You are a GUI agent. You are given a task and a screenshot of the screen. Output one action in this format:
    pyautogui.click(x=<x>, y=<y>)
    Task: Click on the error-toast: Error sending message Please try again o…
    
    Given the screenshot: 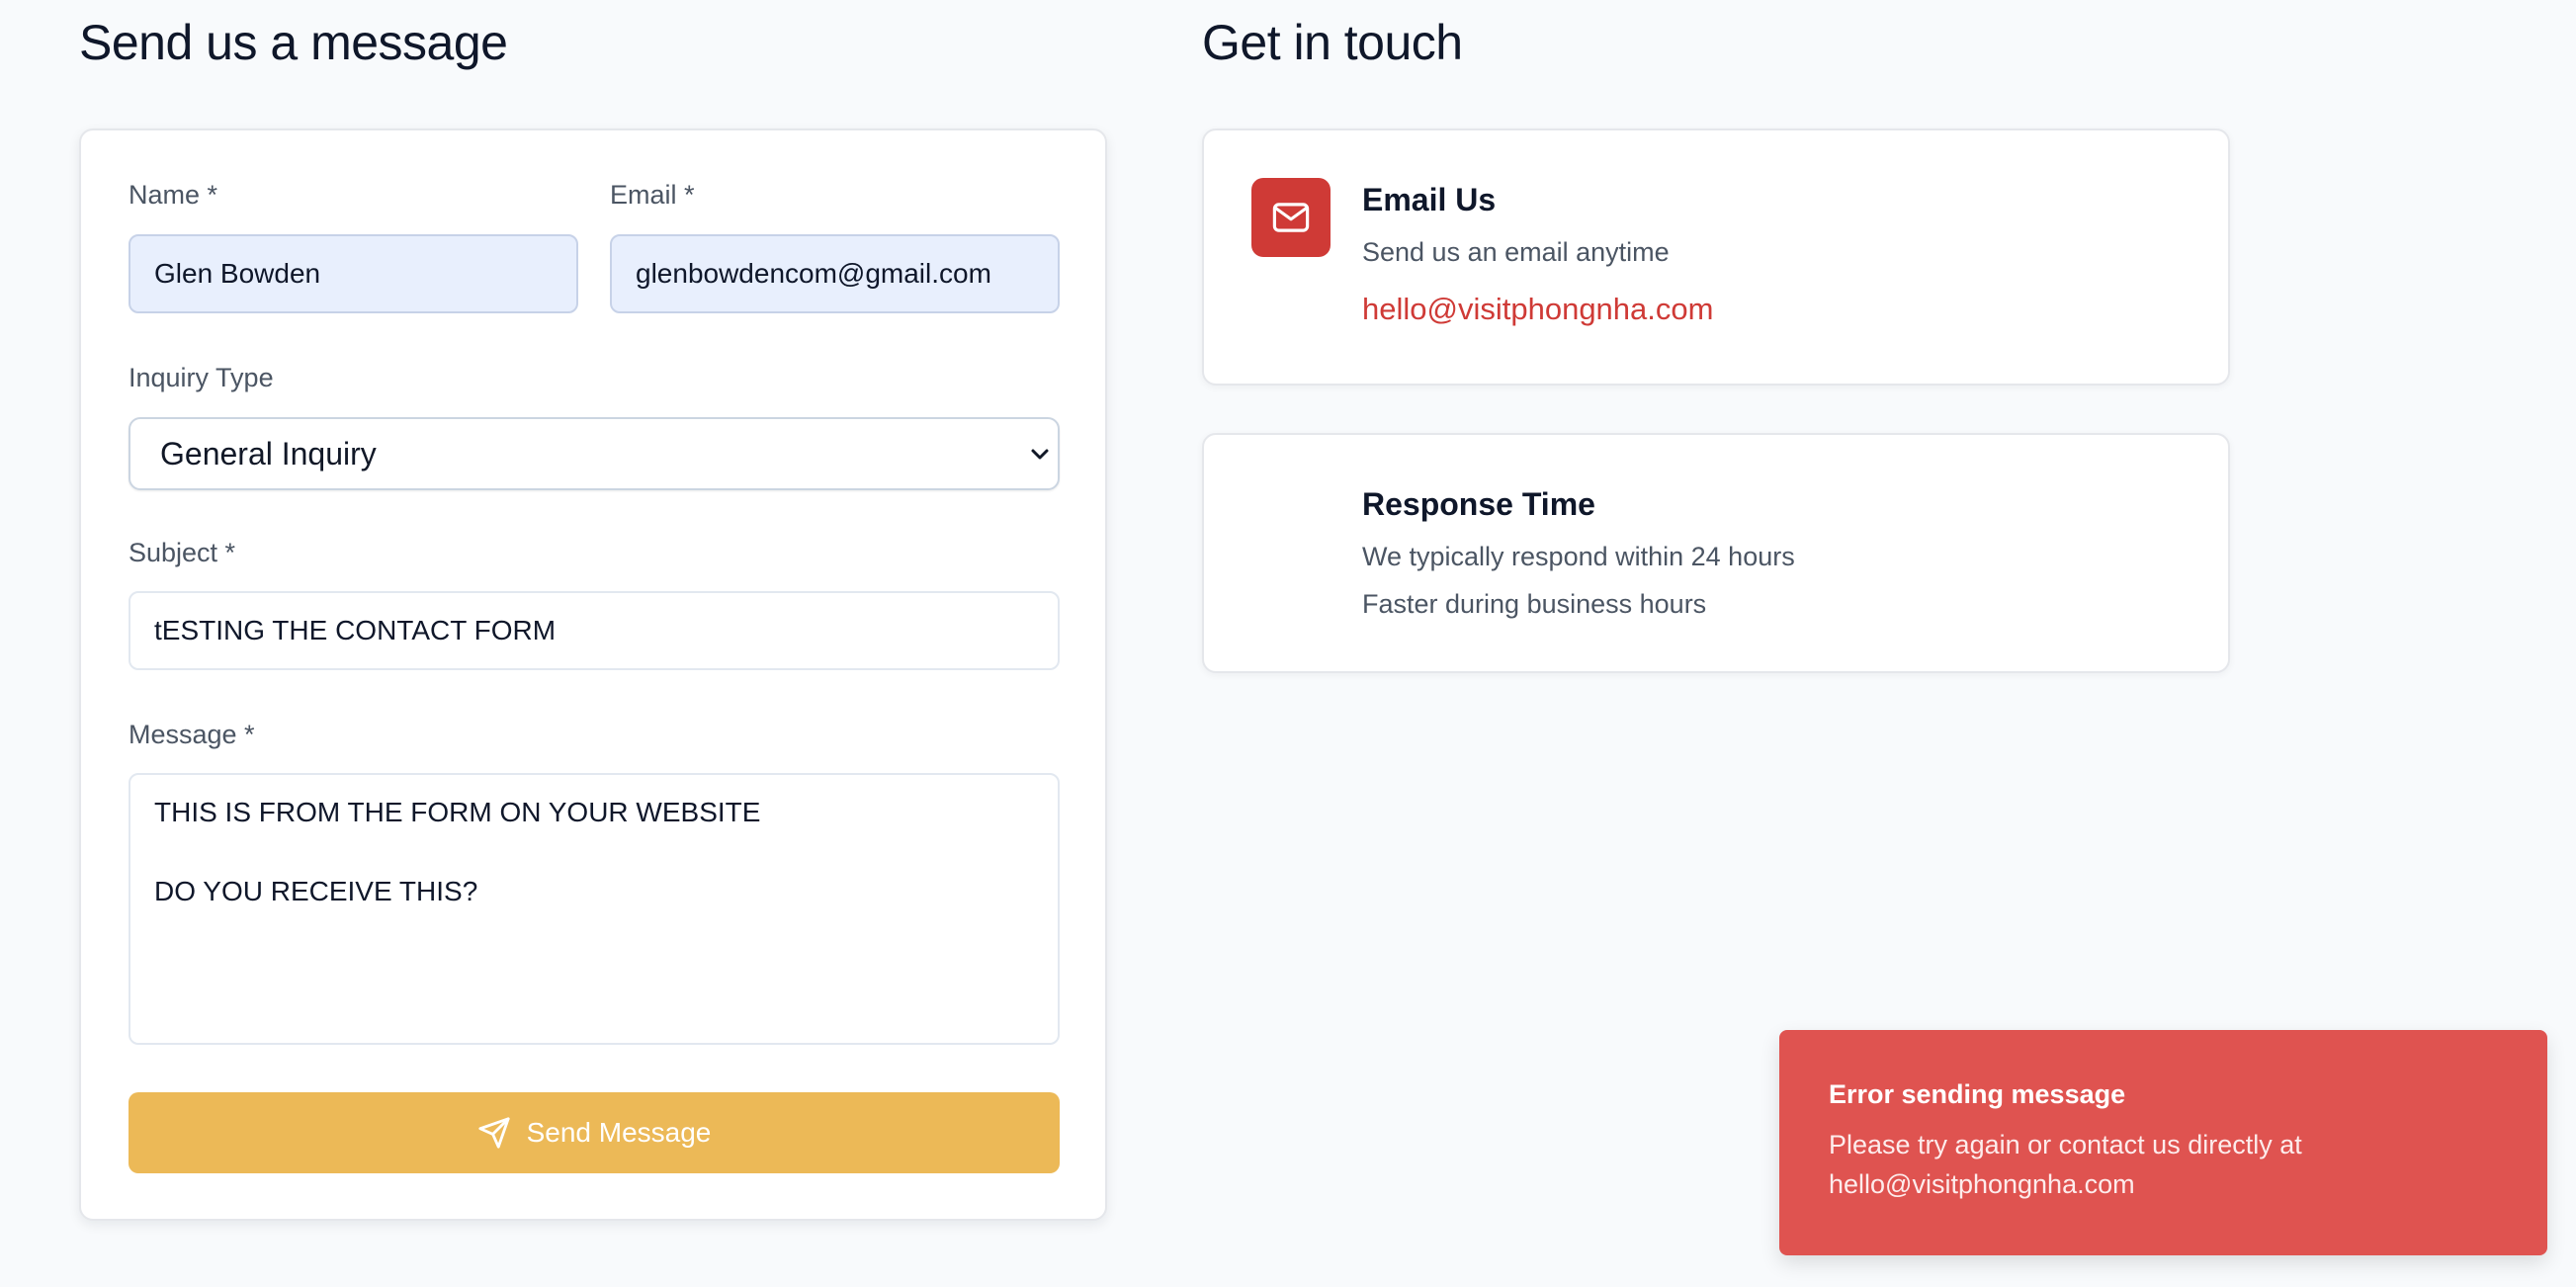 What is the action you would take?
    pyautogui.click(x=2163, y=1142)
    